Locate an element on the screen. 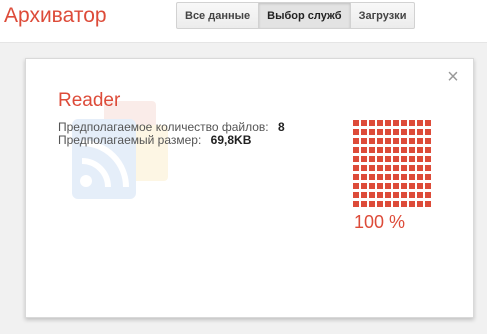  size-row: Предполагаемый размер: 69,8KB is located at coordinates (171, 140).